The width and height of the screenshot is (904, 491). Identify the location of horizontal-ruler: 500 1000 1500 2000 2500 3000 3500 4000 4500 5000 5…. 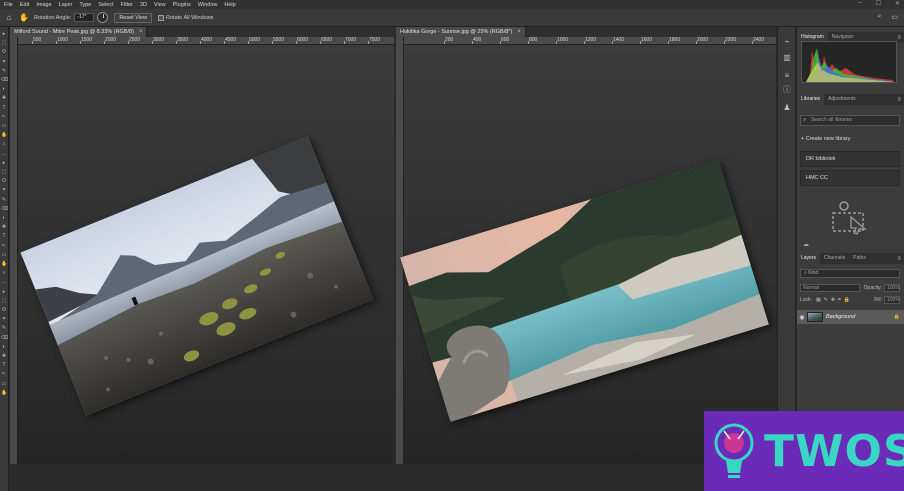
(206, 41).